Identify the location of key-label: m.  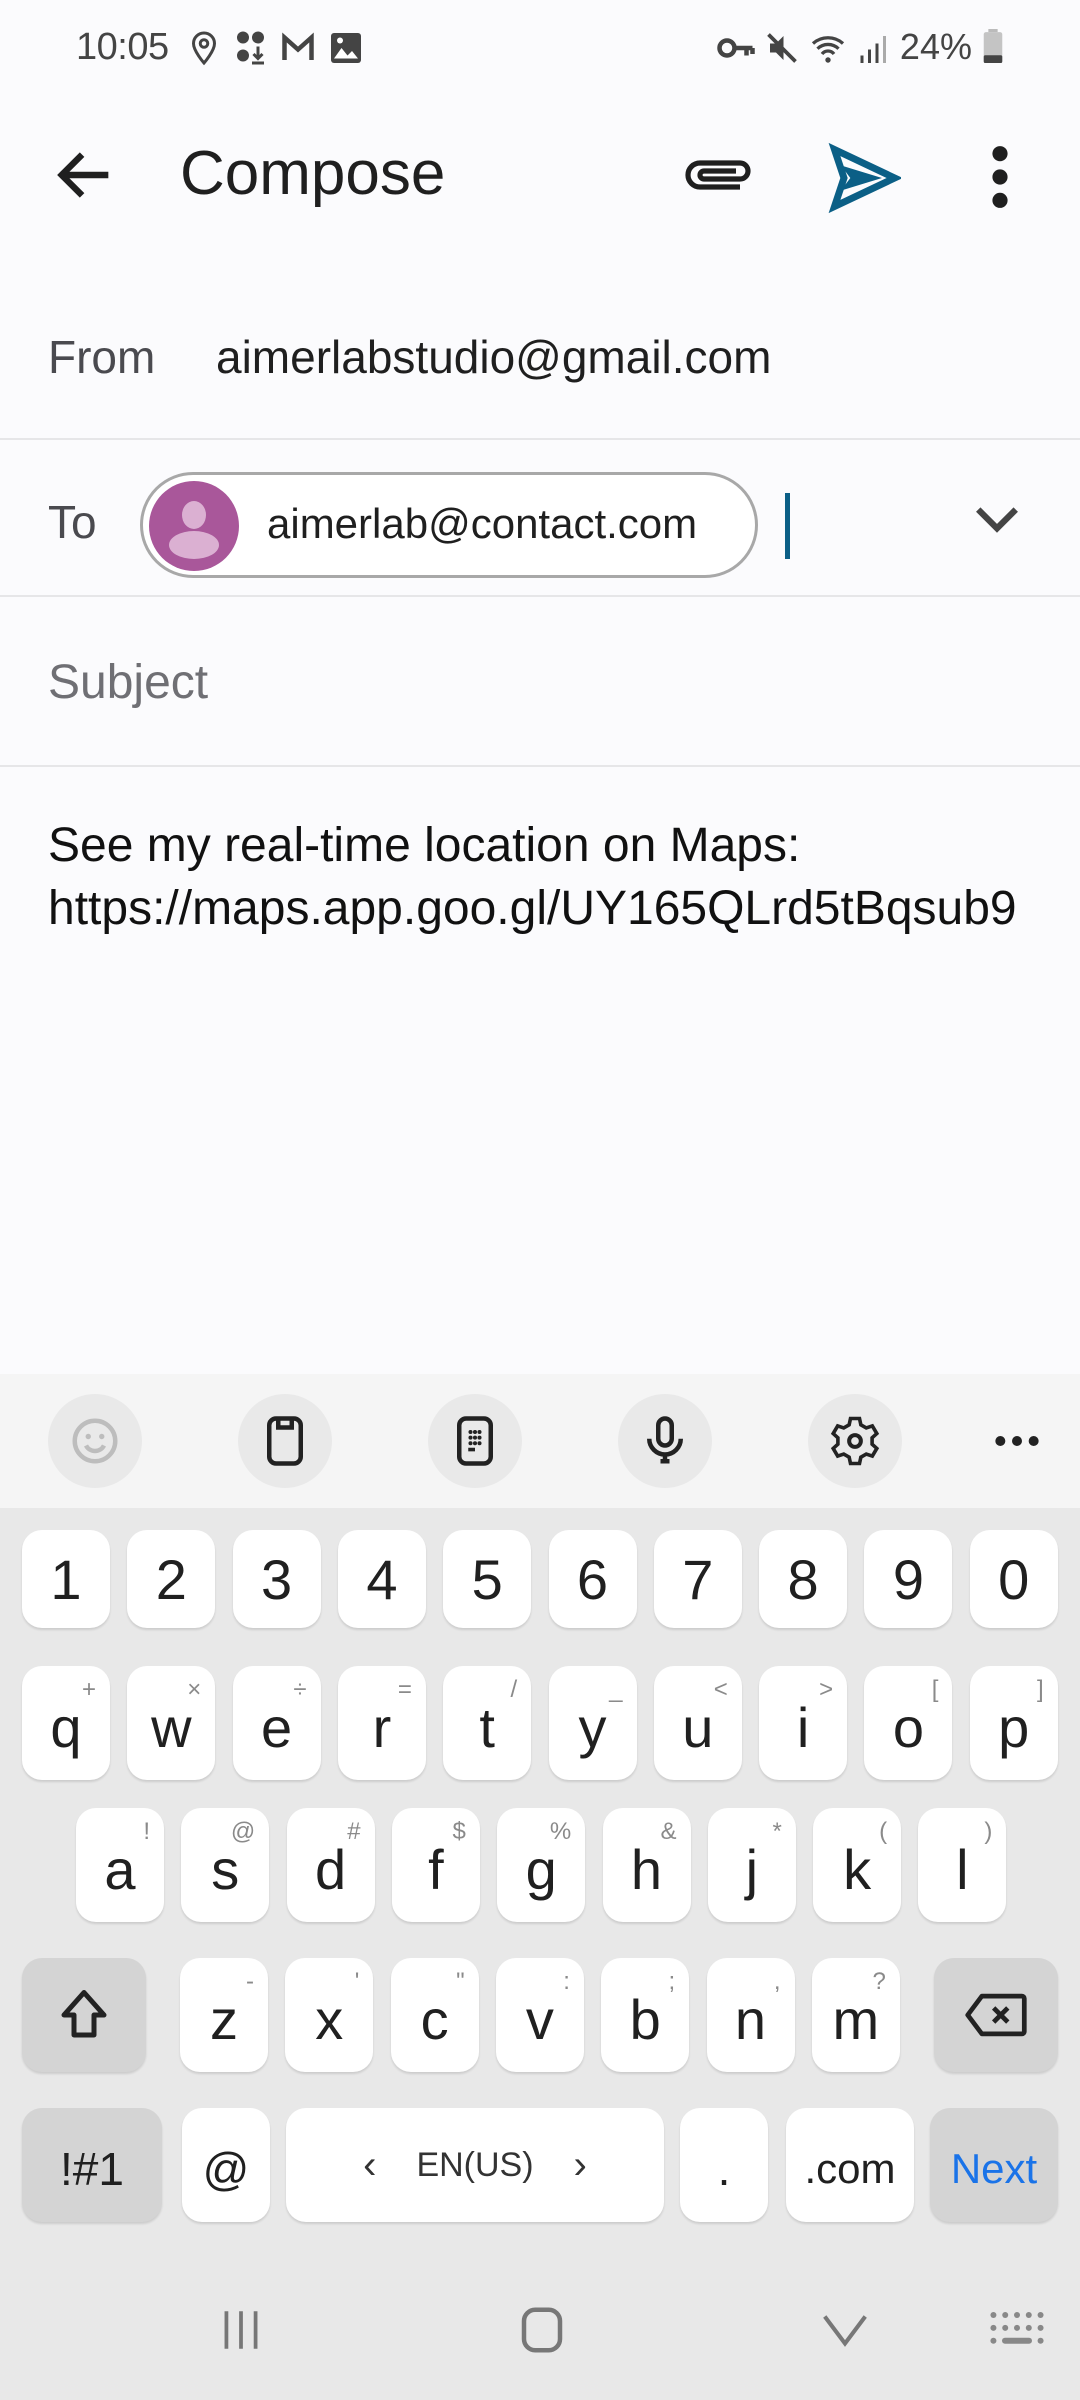
(856, 2019).